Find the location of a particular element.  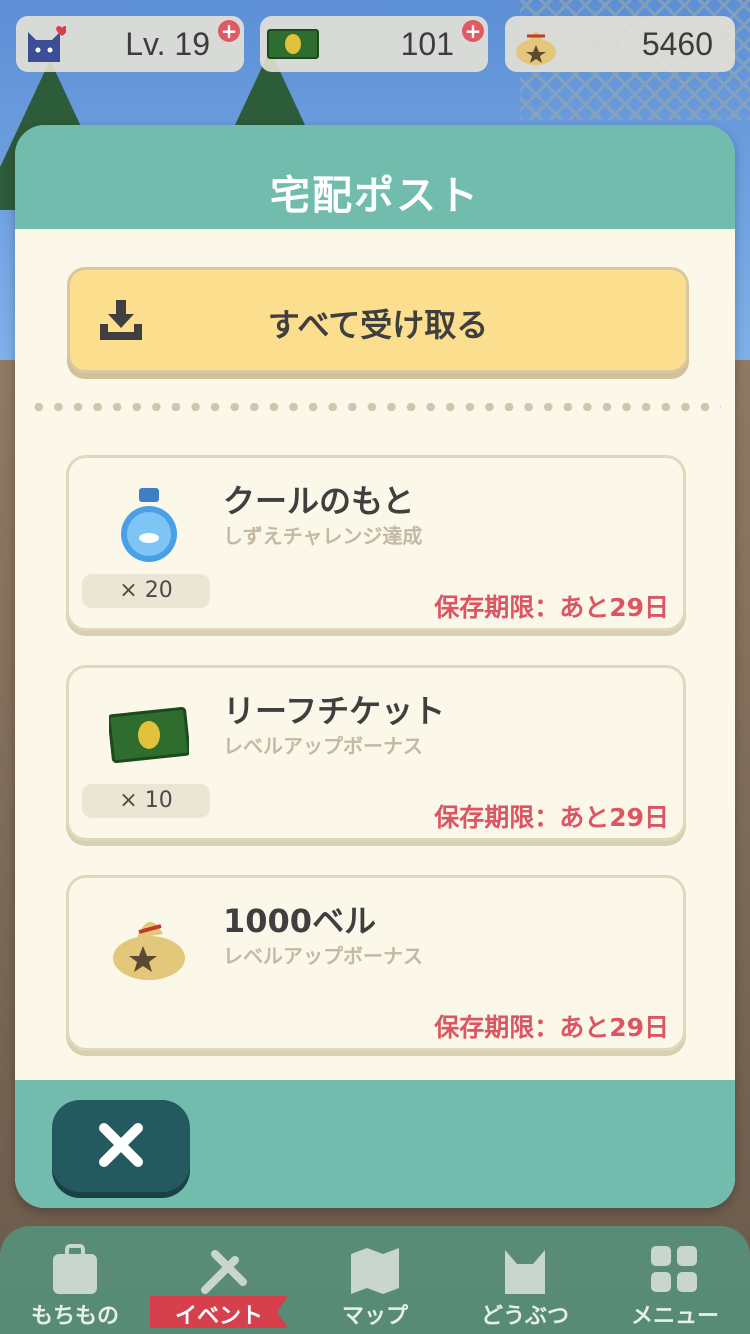

nav-item-inventory: もちもの is located at coordinates (75, 1280).